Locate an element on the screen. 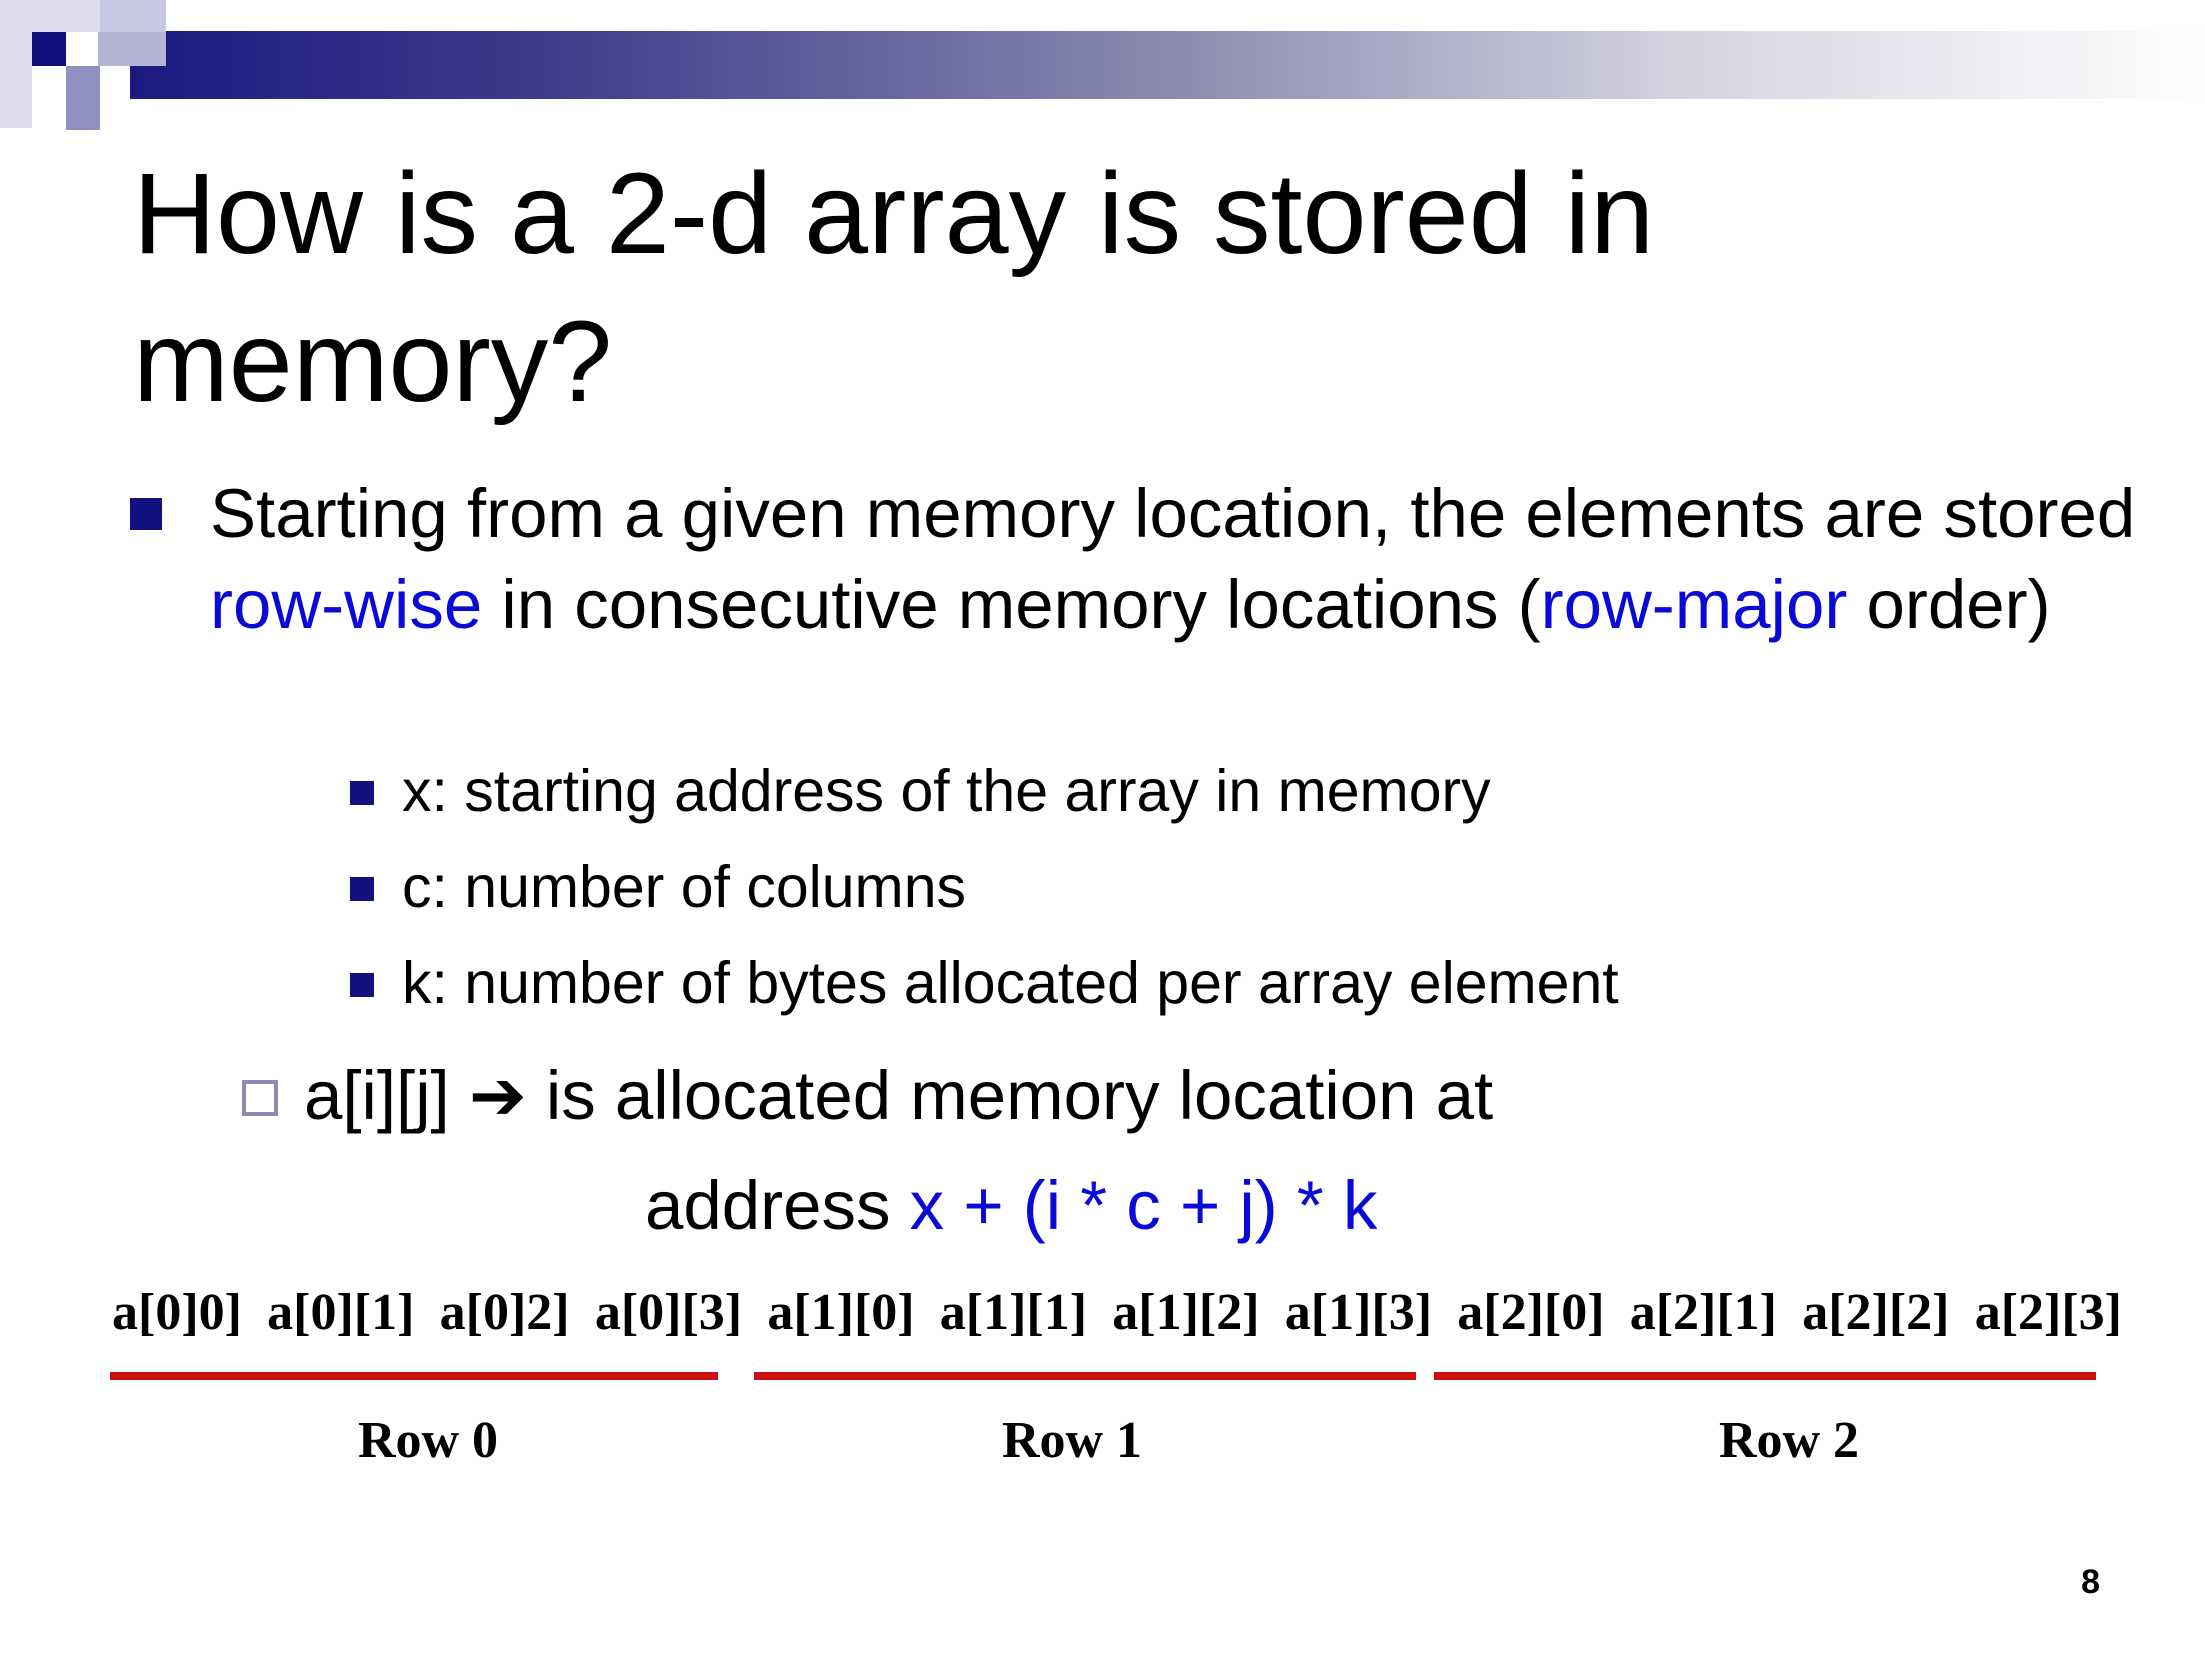 The image size is (2205, 1653). memory-cell: a[0][3] is located at coordinates (668, 1312).